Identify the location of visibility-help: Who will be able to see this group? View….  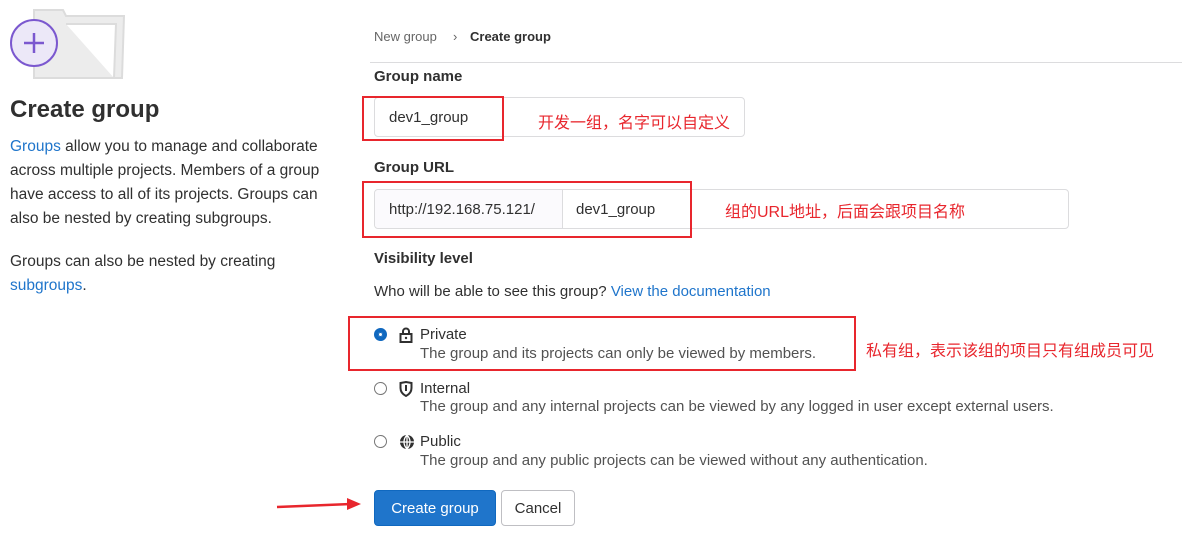
(572, 291).